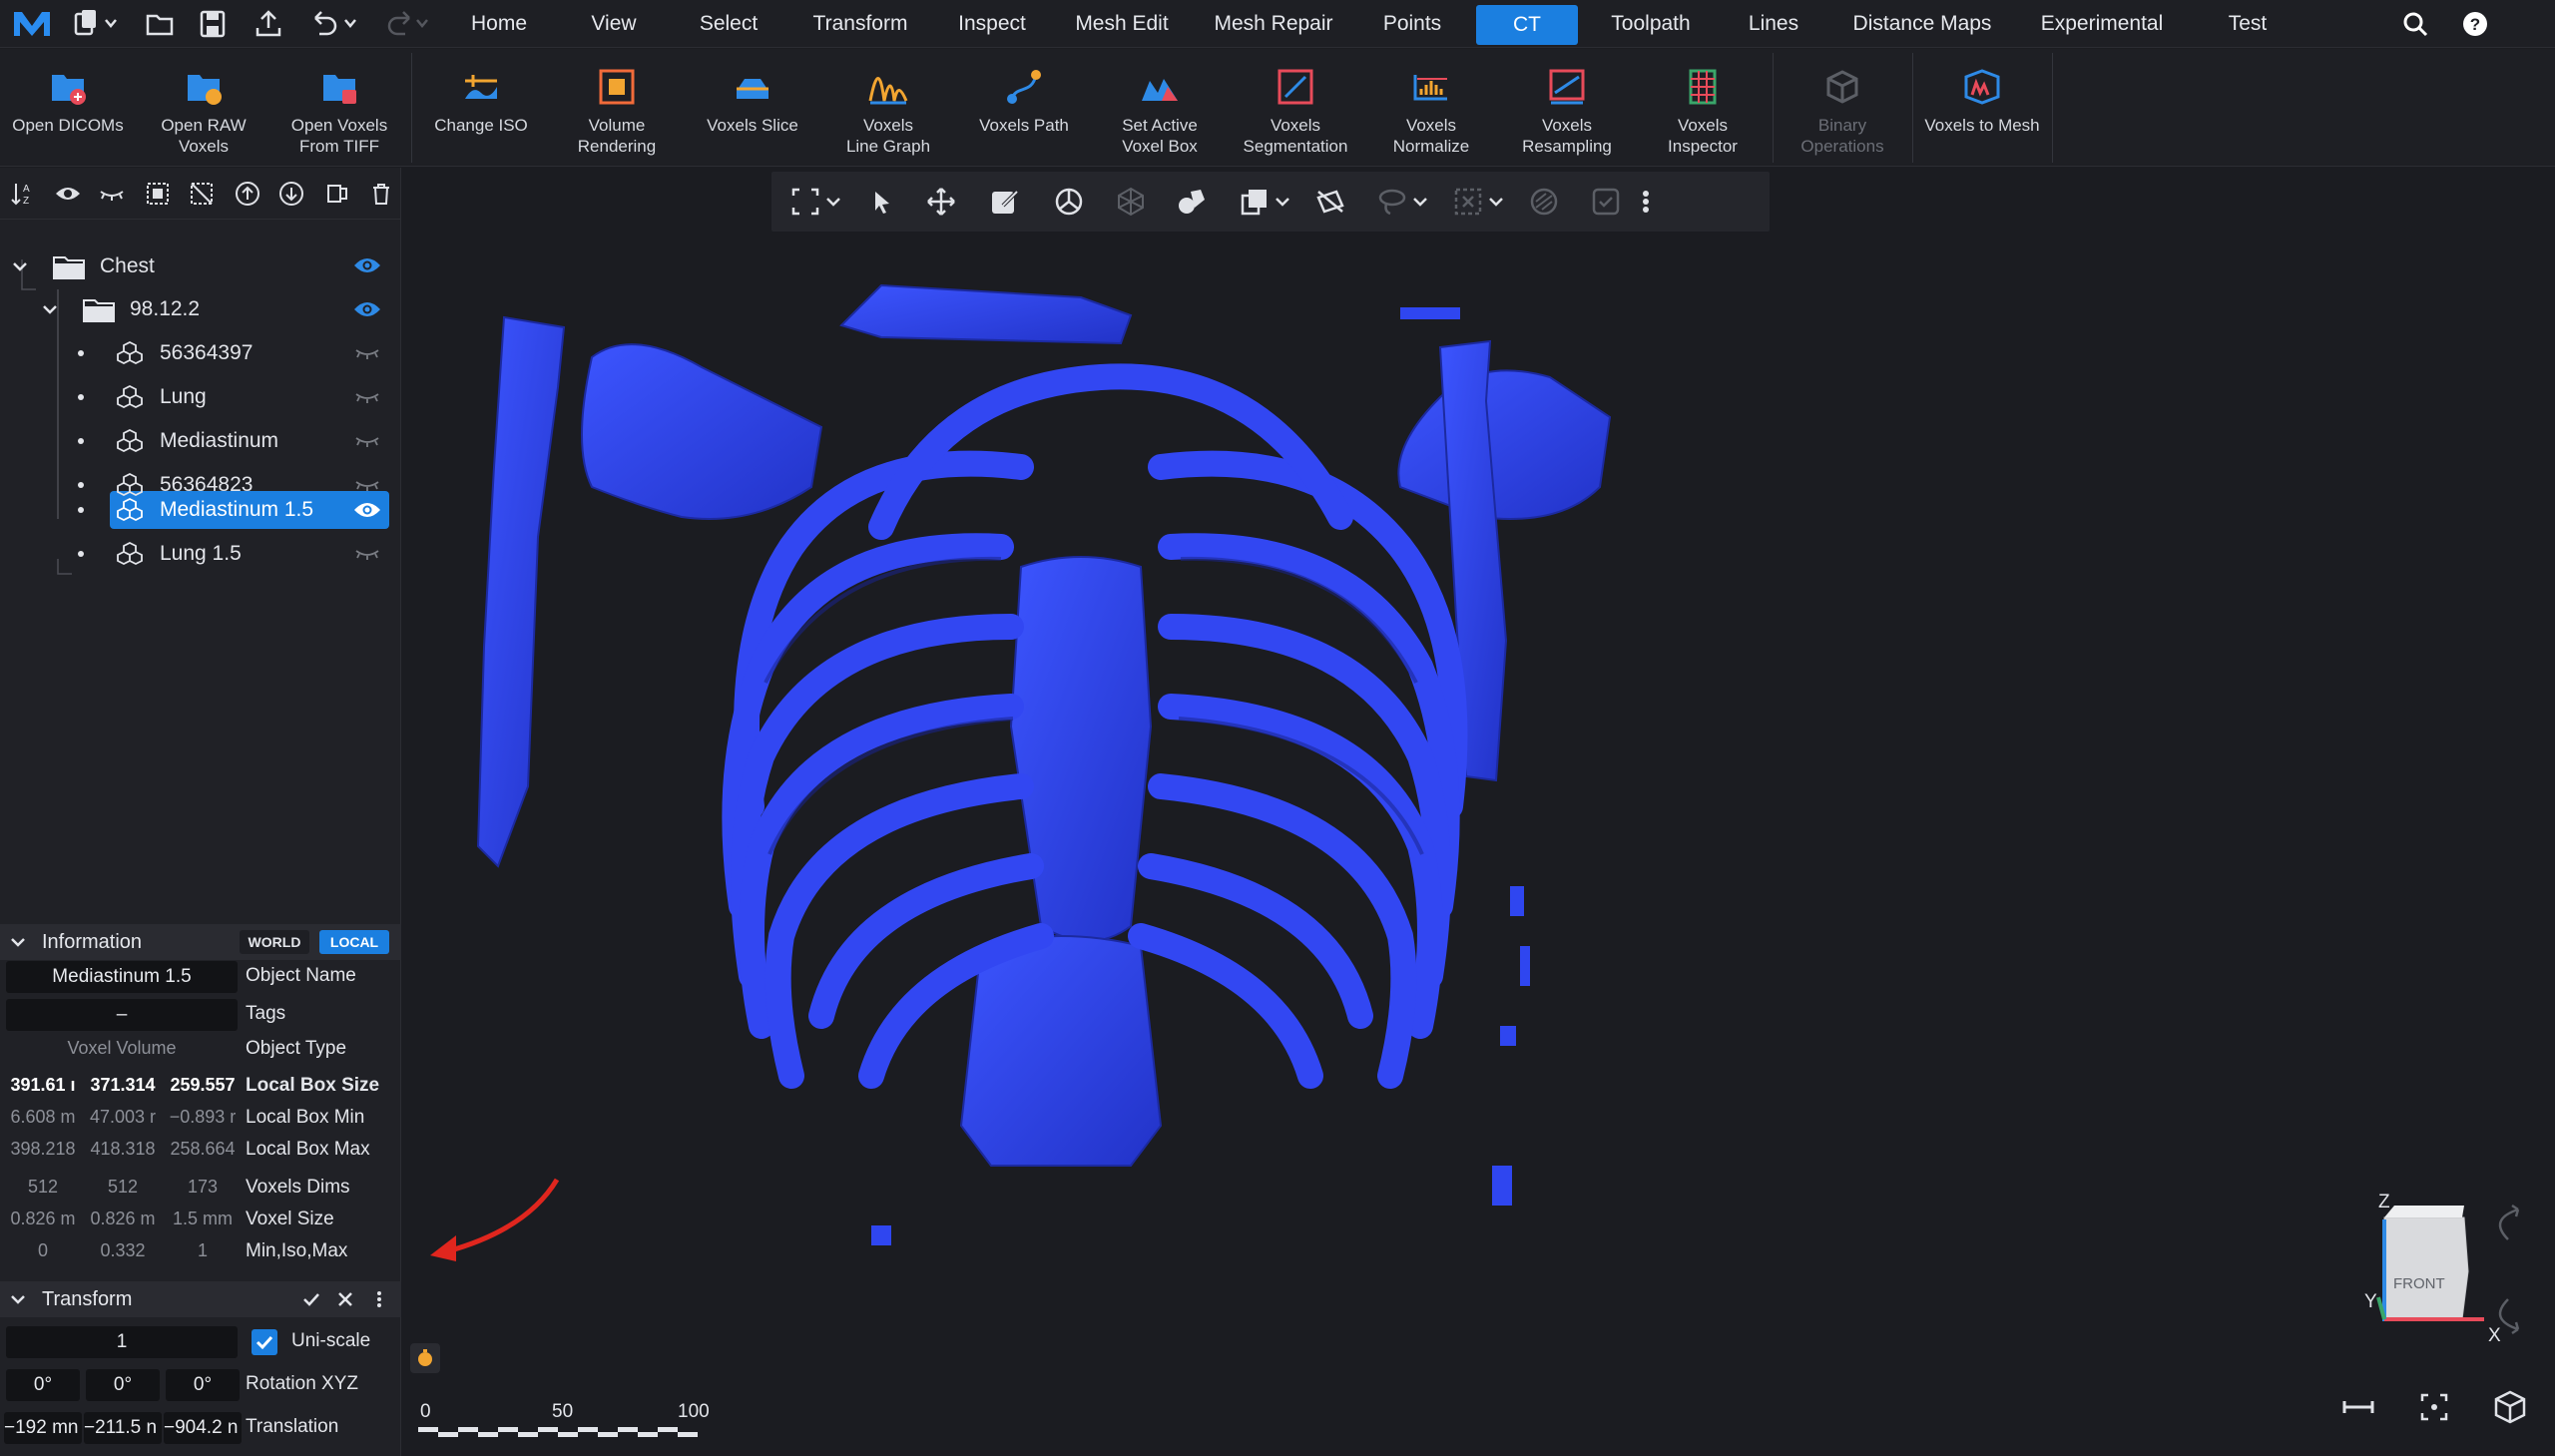 Image resolution: width=2555 pixels, height=1456 pixels. Describe the element at coordinates (1412, 24) in the screenshot. I see `tab-points: Points` at that location.